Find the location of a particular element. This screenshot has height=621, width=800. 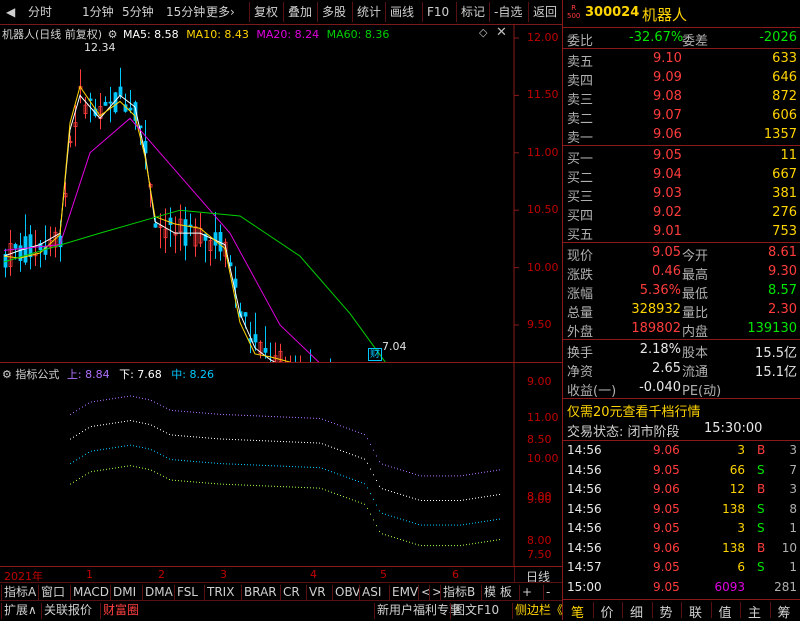

finance-badge: 财 is located at coordinates (375, 354).